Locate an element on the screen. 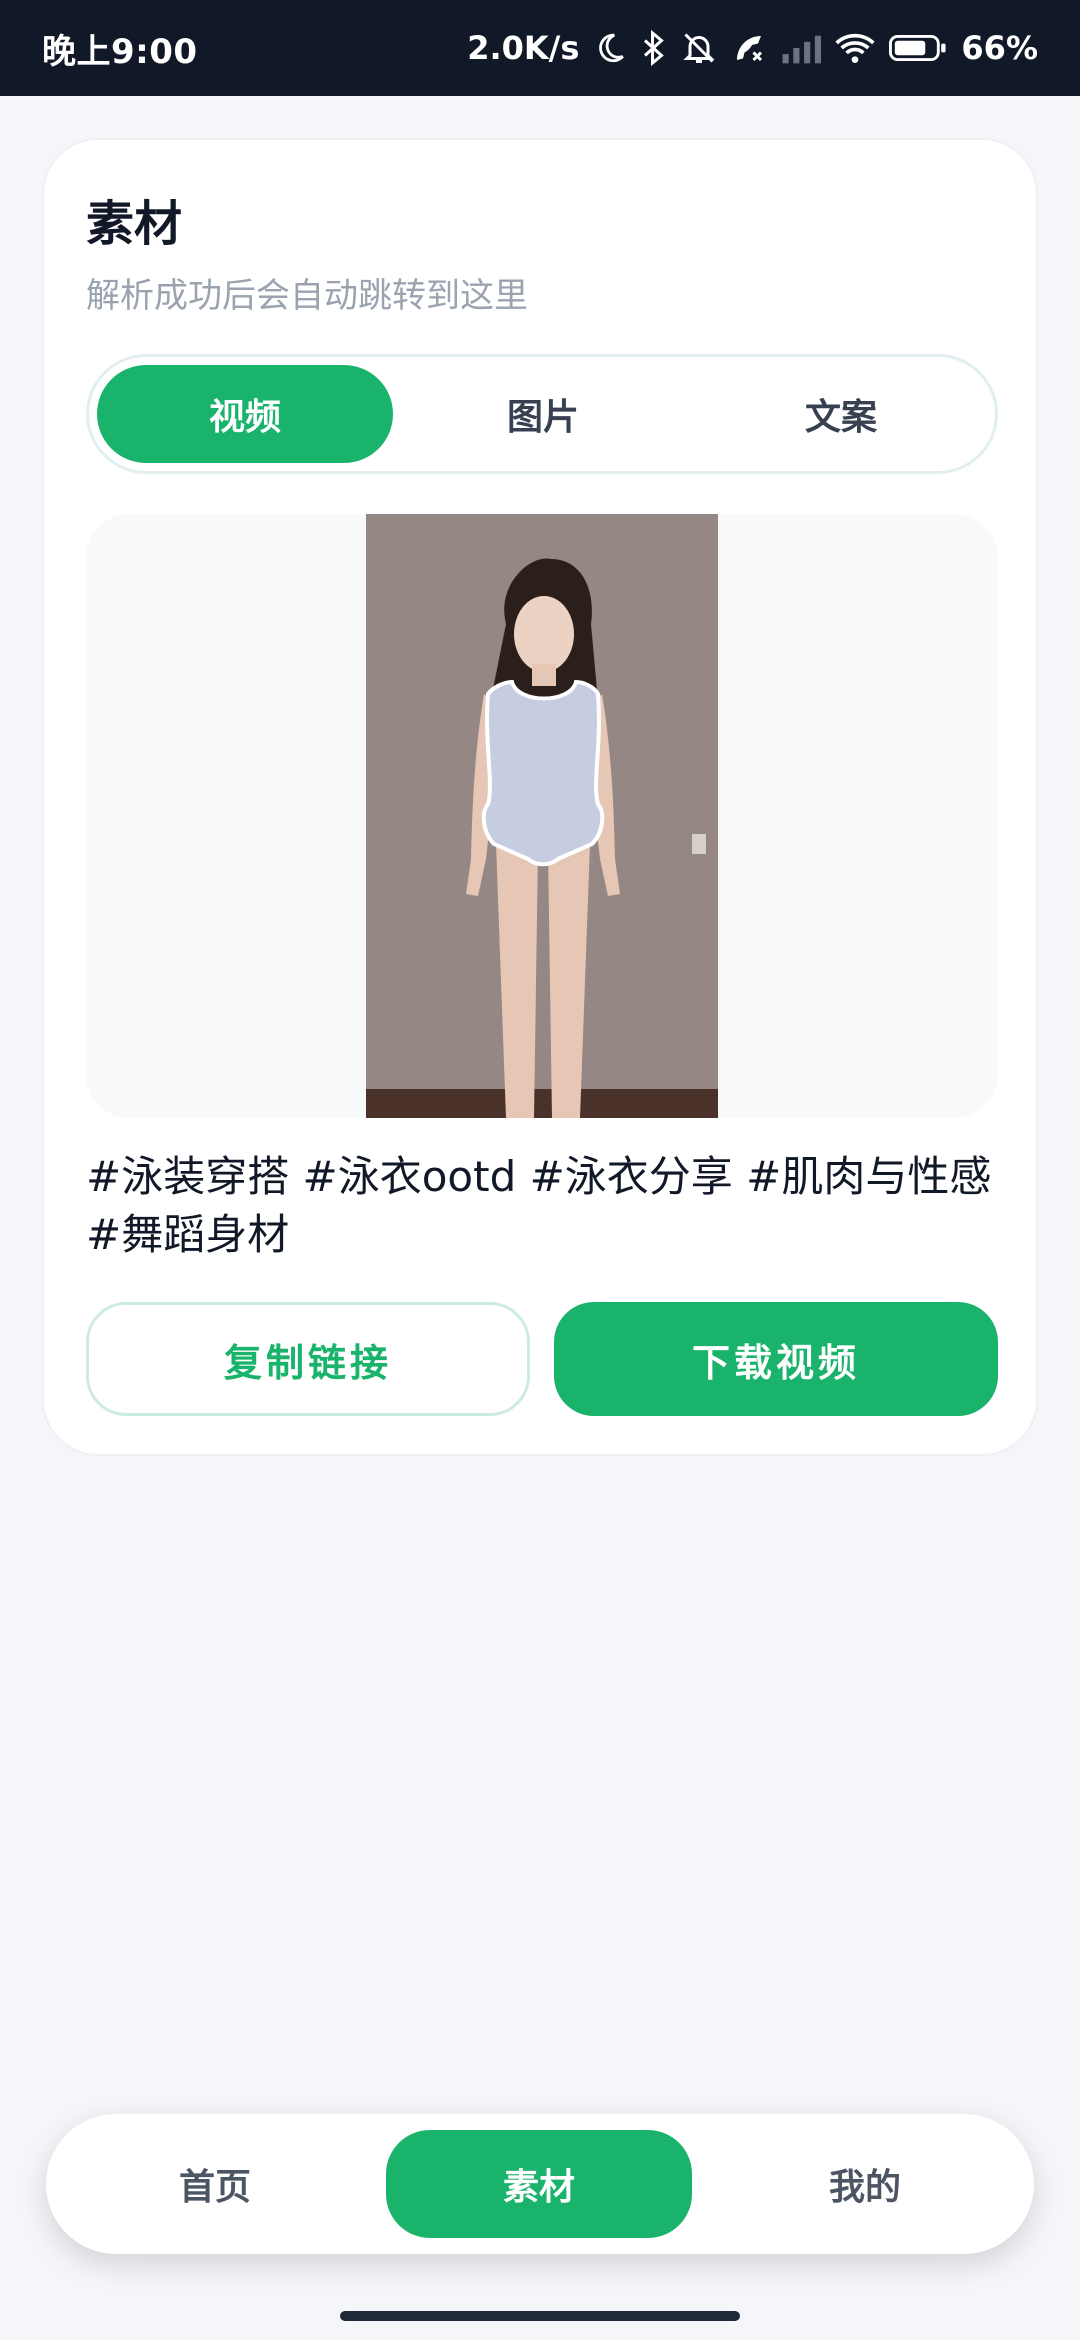 Image resolution: width=1080 pixels, height=2340 pixels. video-caption: #泳装穿搭 #泳衣ootd #泳衣分享 #肌肉与性感 #舞蹈身材 is located at coordinates (539, 1205).